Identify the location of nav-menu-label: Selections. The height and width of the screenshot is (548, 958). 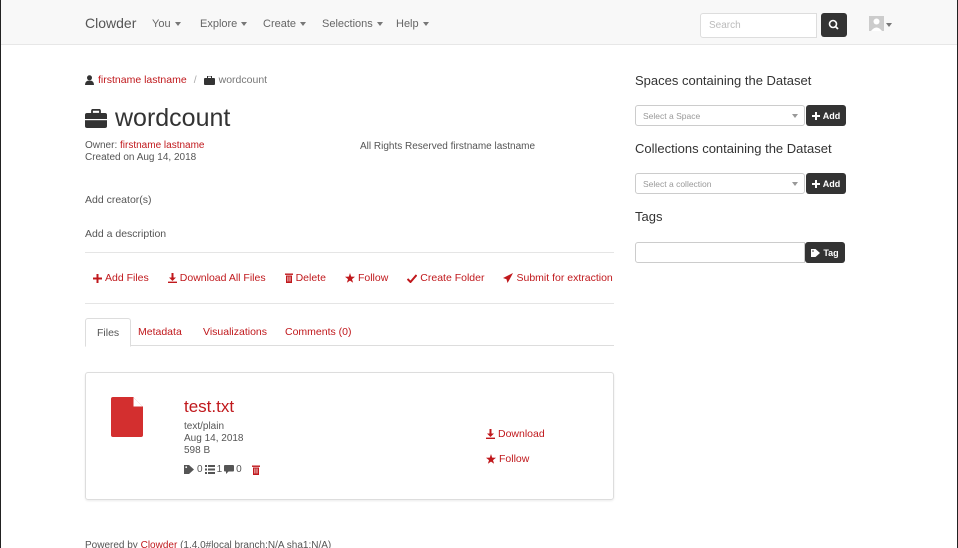
(347, 24).